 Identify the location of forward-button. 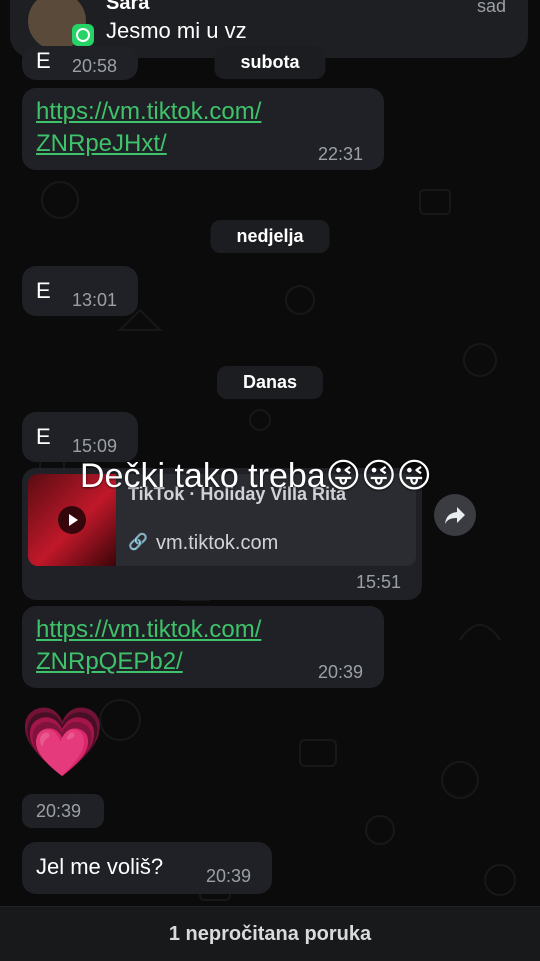
(455, 515).